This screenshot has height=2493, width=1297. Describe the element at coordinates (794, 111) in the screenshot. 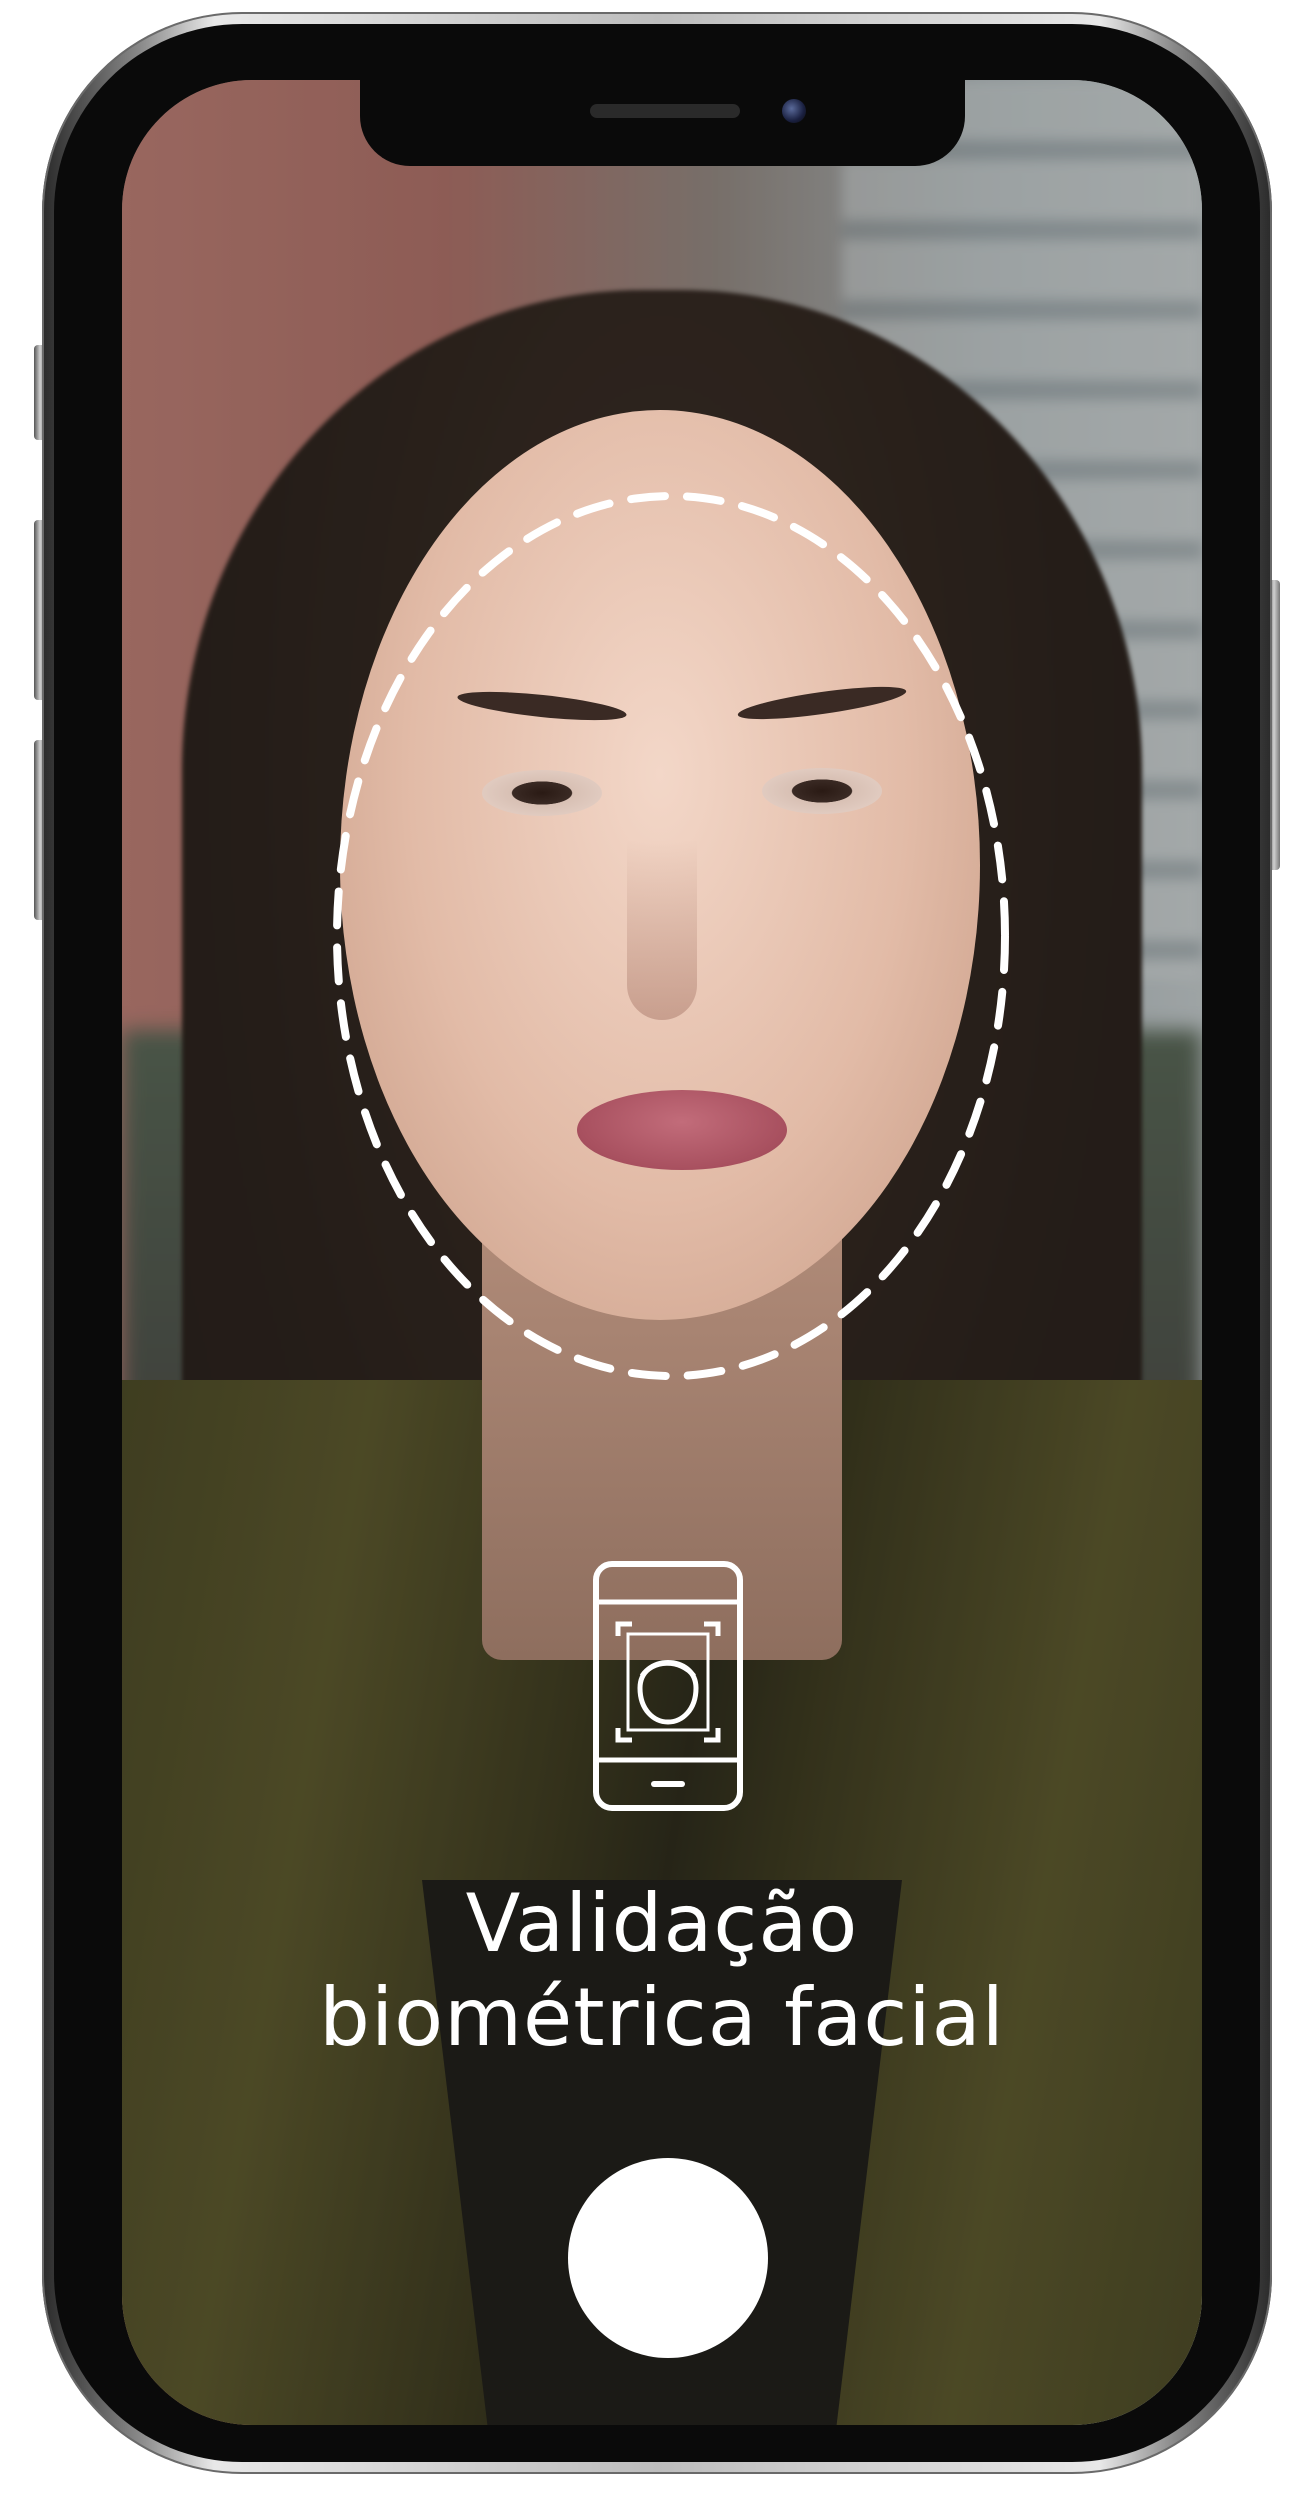

I see `front-camera-icon` at that location.